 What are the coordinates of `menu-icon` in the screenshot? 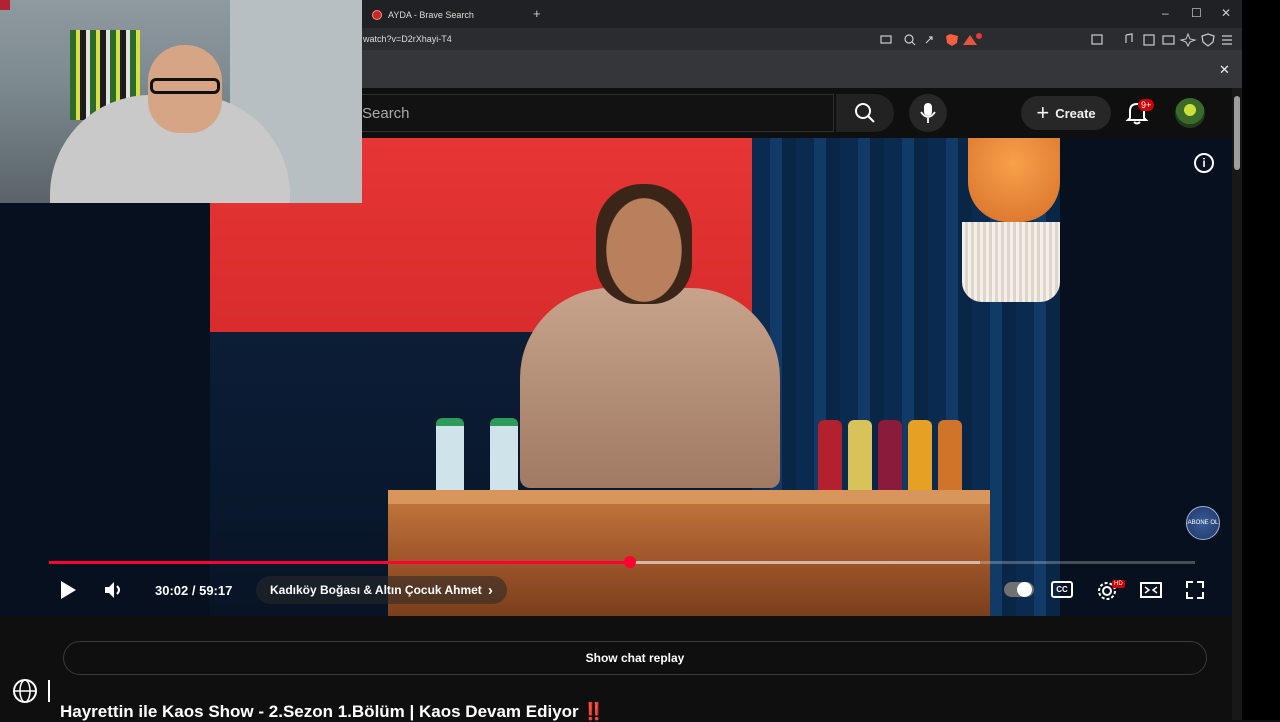 It's located at (1227, 40).